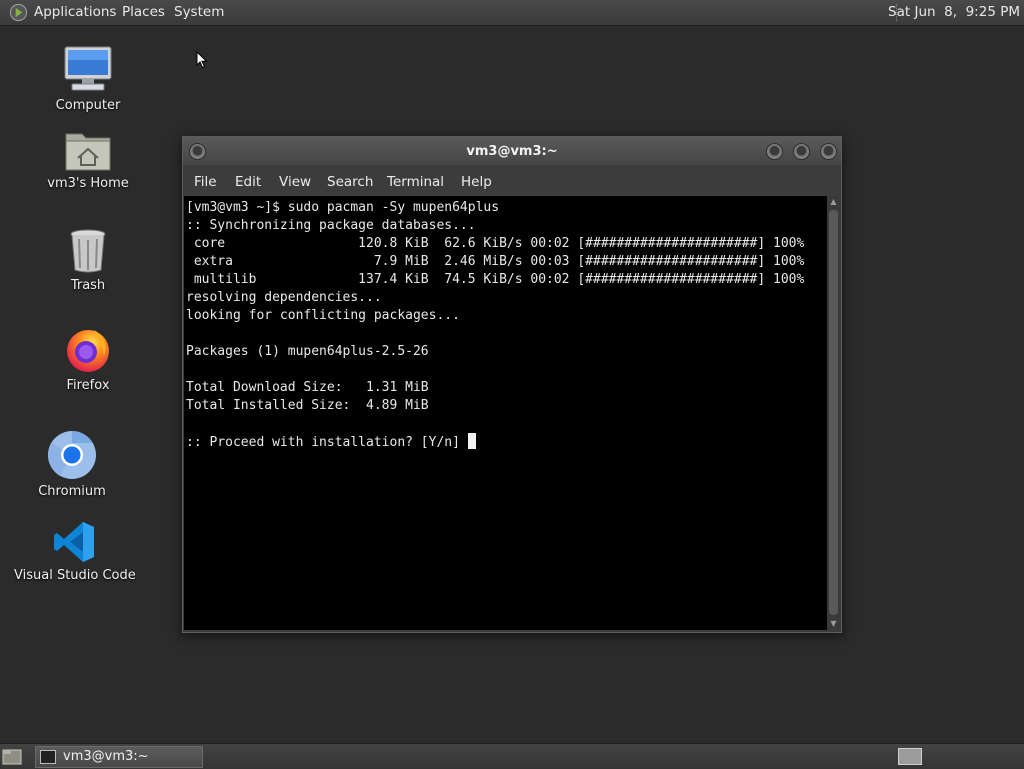  I want to click on desktop-icon-label: Chromium, so click(72, 491).